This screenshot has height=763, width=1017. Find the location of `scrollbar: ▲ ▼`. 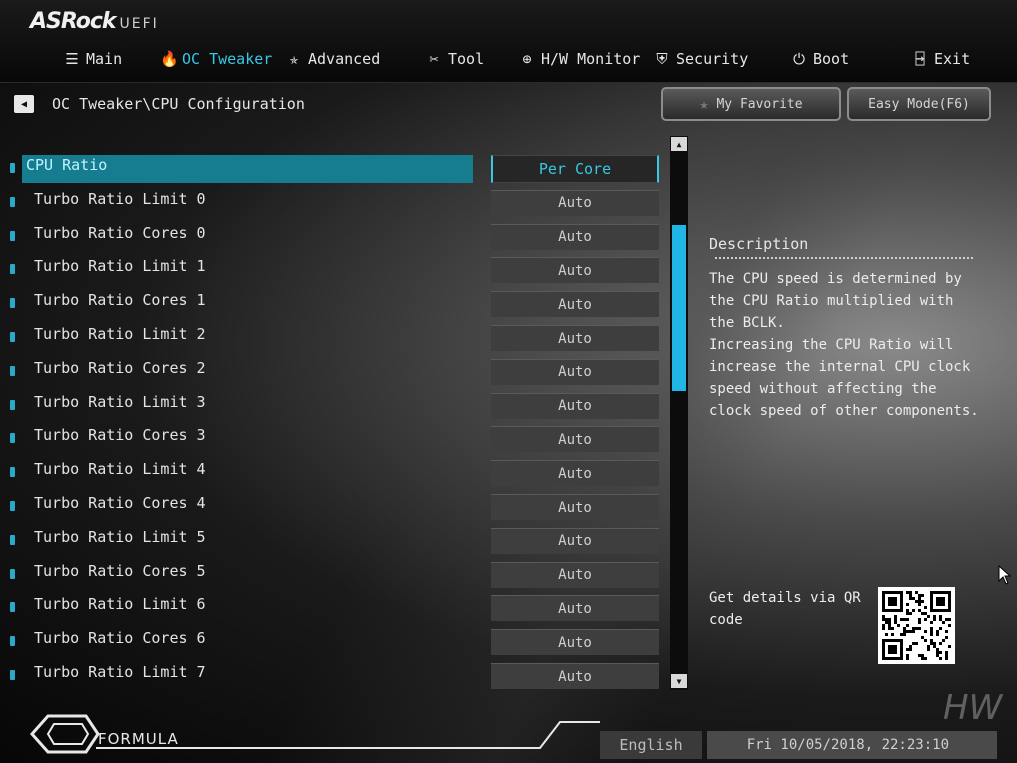

scrollbar: ▲ ▼ is located at coordinates (679, 413).